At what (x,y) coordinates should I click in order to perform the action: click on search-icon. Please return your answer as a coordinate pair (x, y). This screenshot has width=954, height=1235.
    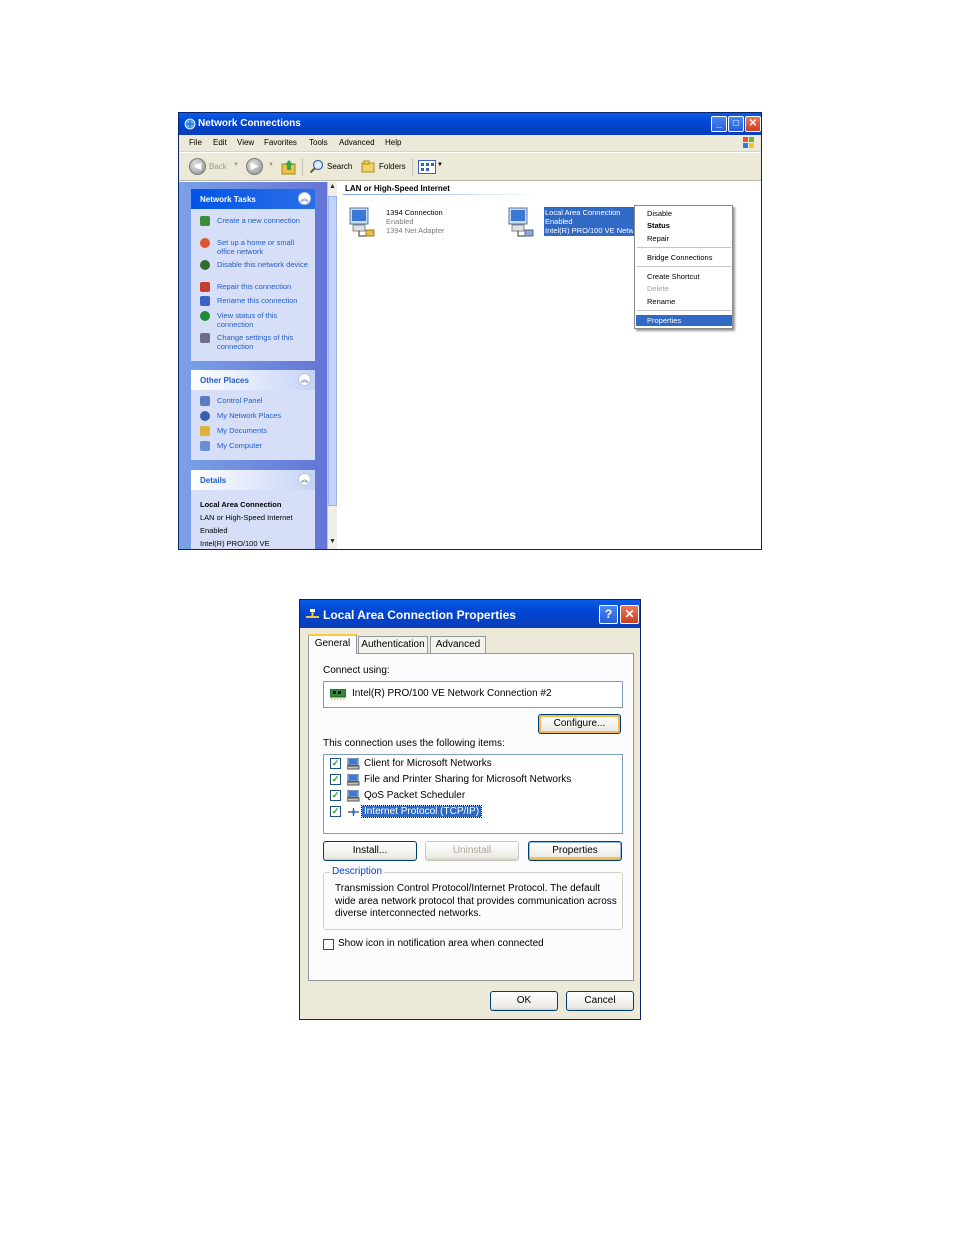
    Looking at the image, I should click on (316, 166).